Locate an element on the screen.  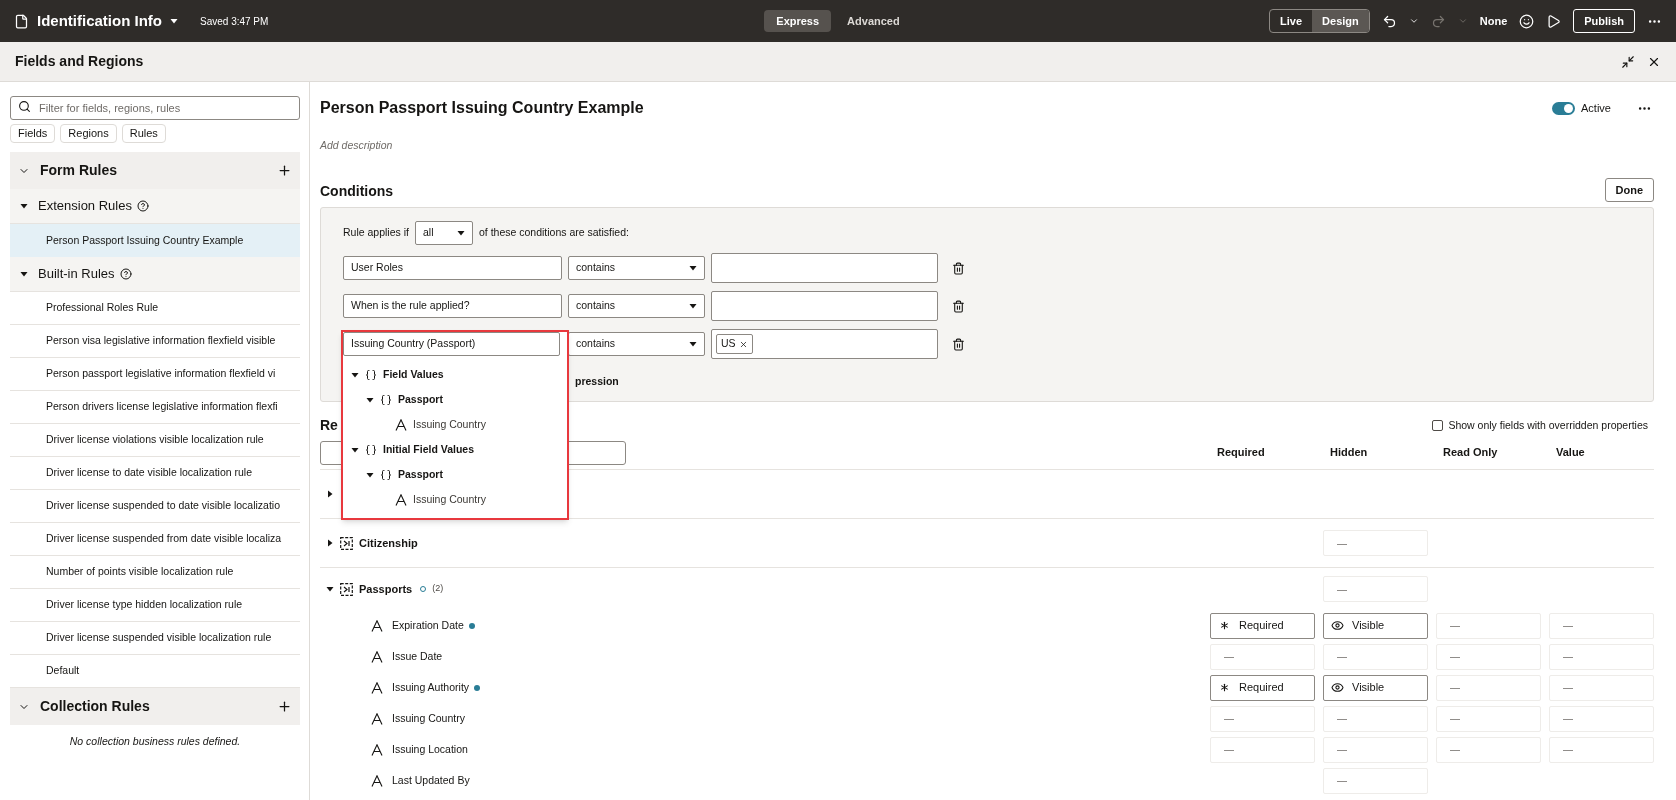
rule-item: Person visa legislative information flexfield visible is located at coordinates (155, 341).